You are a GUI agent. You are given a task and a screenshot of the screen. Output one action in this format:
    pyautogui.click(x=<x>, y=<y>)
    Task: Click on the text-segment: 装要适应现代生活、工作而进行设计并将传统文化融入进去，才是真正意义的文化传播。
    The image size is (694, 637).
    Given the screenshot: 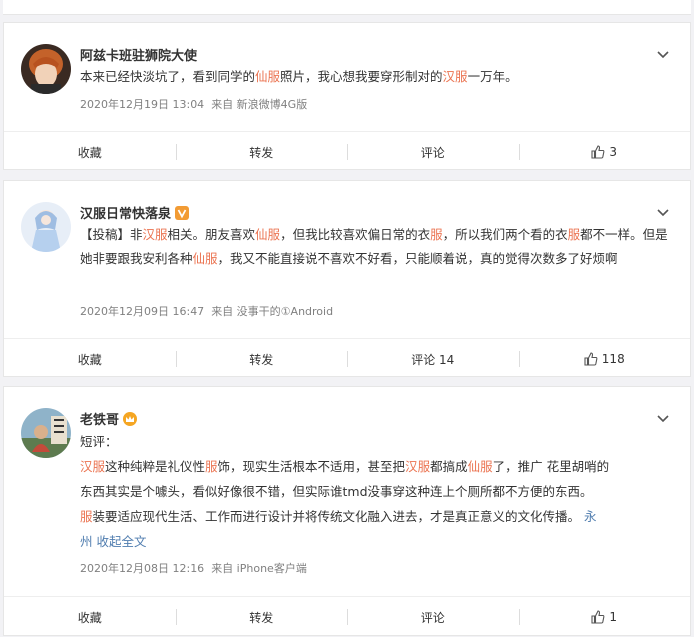 What is the action you would take?
    pyautogui.click(x=338, y=516)
    